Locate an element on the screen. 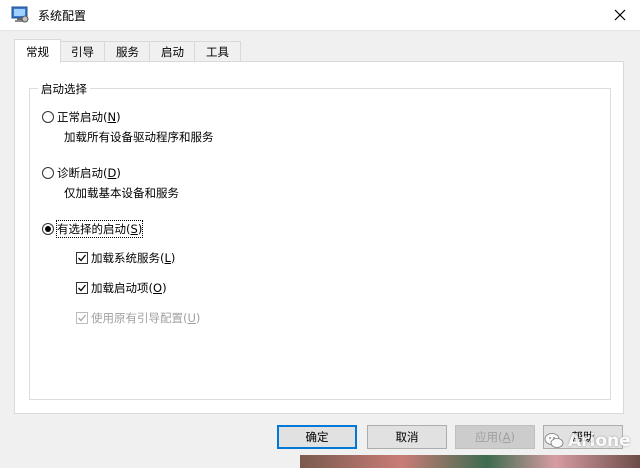  use-original-boot-config-checkbox: 使用原有引导配置(U) is located at coordinates (138, 318).